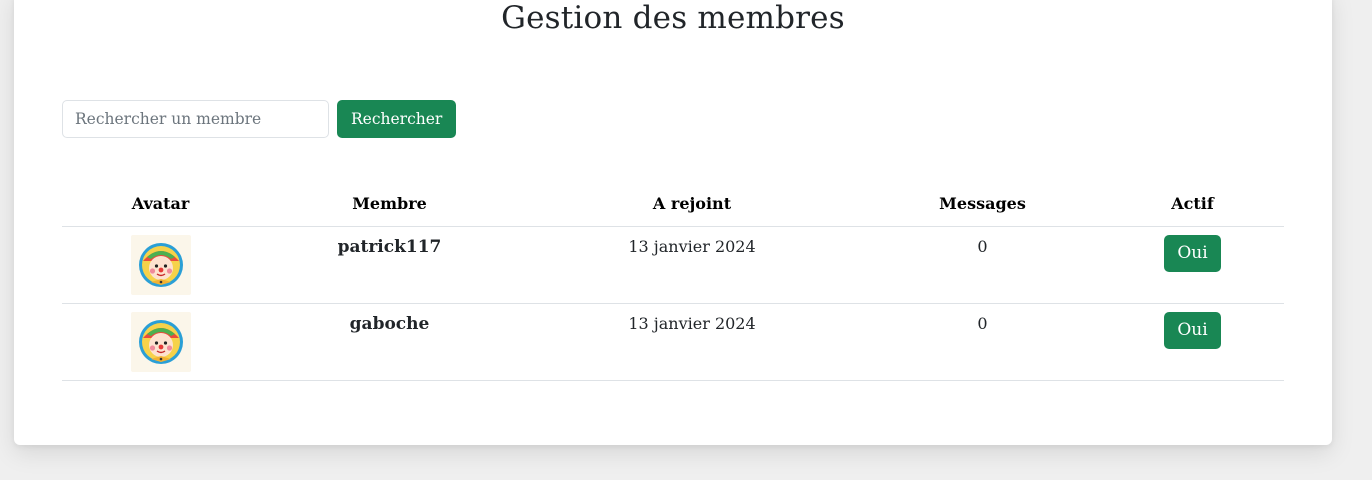 This screenshot has height=480, width=1372. What do you see at coordinates (389, 241) in the screenshot?
I see `member-name: patrick117` at bounding box center [389, 241].